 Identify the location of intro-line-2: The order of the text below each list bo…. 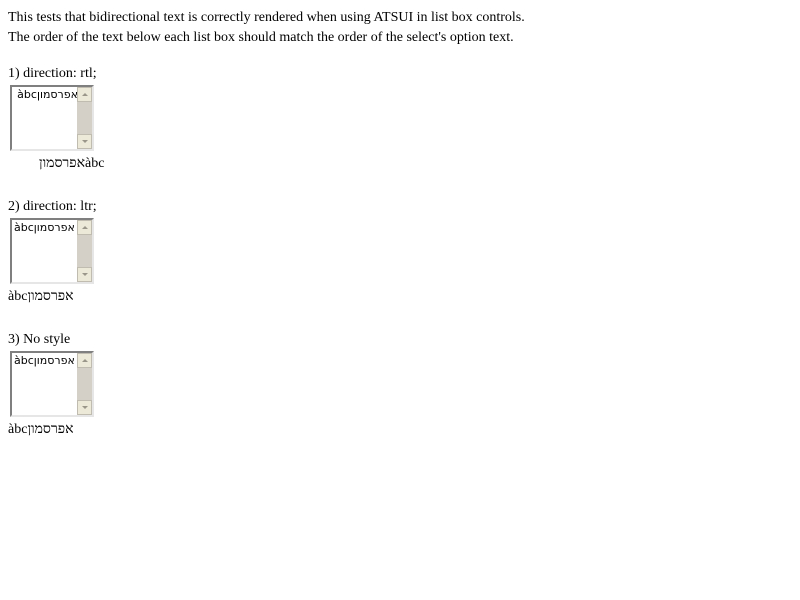
(261, 37).